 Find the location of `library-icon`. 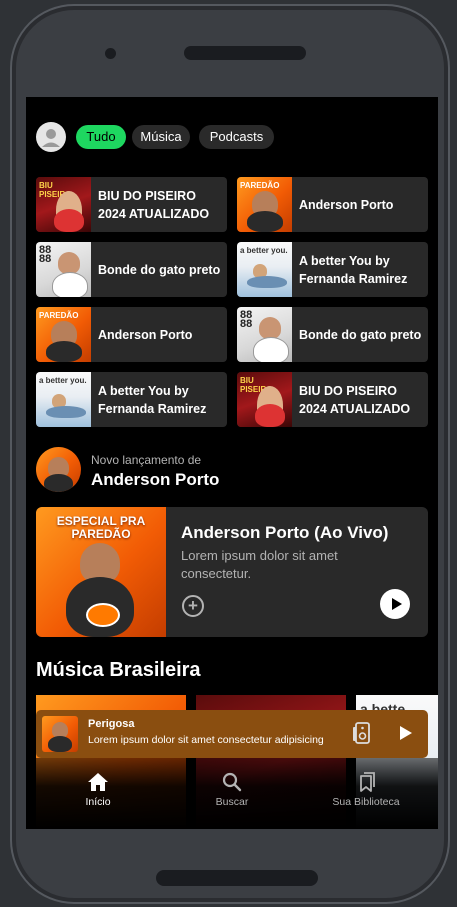

library-icon is located at coordinates (367, 782).